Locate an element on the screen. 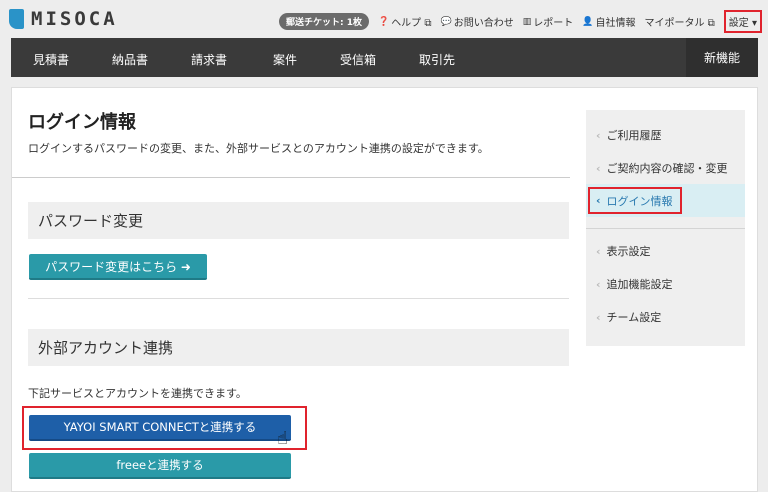 Image resolution: width=768 pixels, height=492 pixels. sidebar-item-display: ‹ 表示設定 is located at coordinates (665, 251).